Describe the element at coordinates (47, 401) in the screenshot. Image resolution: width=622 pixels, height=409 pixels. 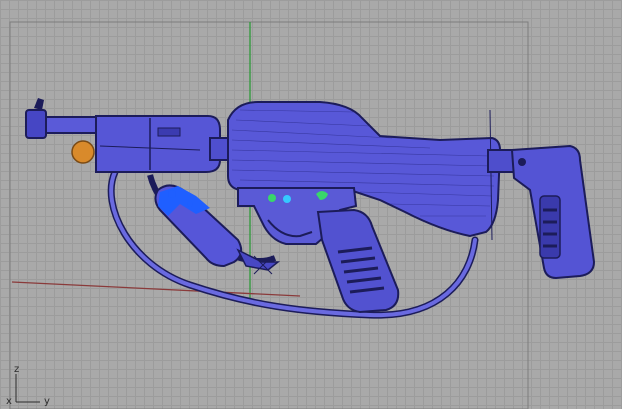
I see `gizmo-y-label: y` at that location.